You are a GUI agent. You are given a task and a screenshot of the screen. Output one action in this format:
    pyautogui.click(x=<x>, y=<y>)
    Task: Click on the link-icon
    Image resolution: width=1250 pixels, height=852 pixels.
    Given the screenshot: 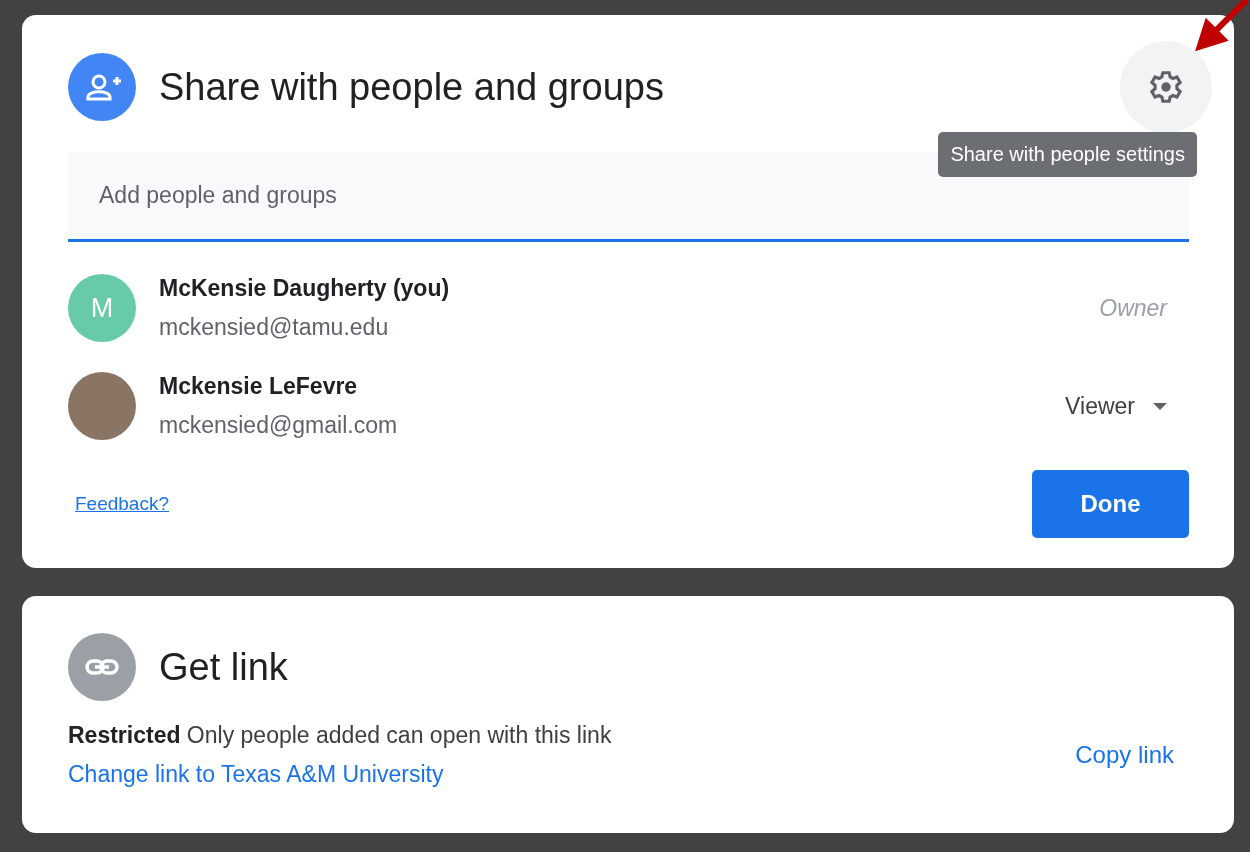 What is the action you would take?
    pyautogui.click(x=102, y=667)
    